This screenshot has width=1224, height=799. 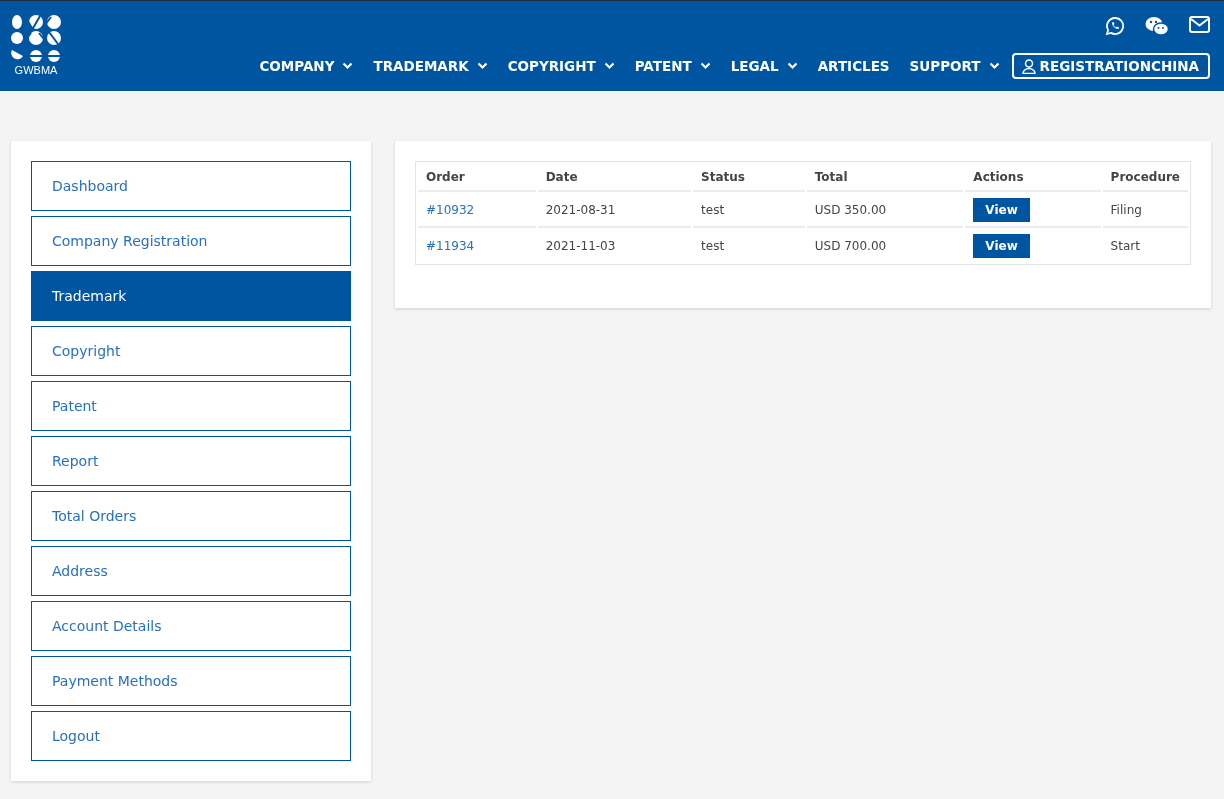 I want to click on column-header: Order, so click(x=477, y=178).